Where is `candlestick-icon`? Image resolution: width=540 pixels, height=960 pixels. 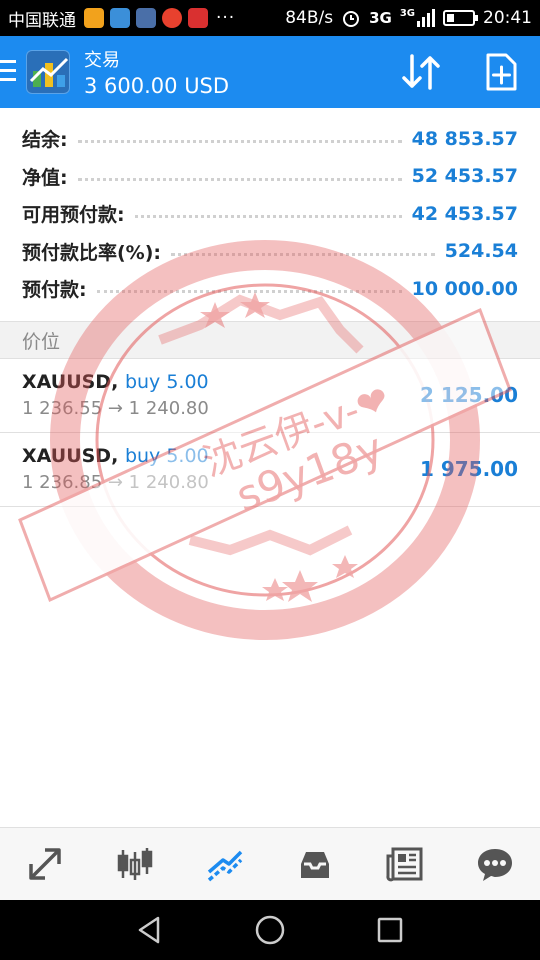
candlestick-icon is located at coordinates (135, 864).